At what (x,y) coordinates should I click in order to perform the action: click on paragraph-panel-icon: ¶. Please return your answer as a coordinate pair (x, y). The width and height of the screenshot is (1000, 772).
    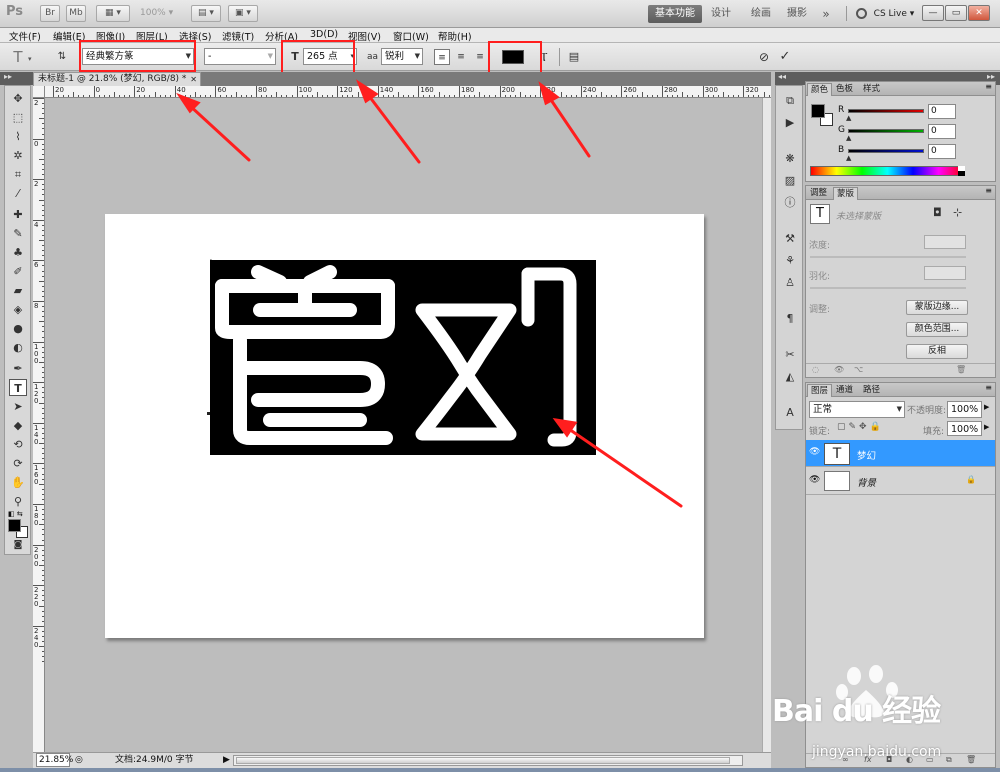
    Looking at the image, I should click on (790, 318).